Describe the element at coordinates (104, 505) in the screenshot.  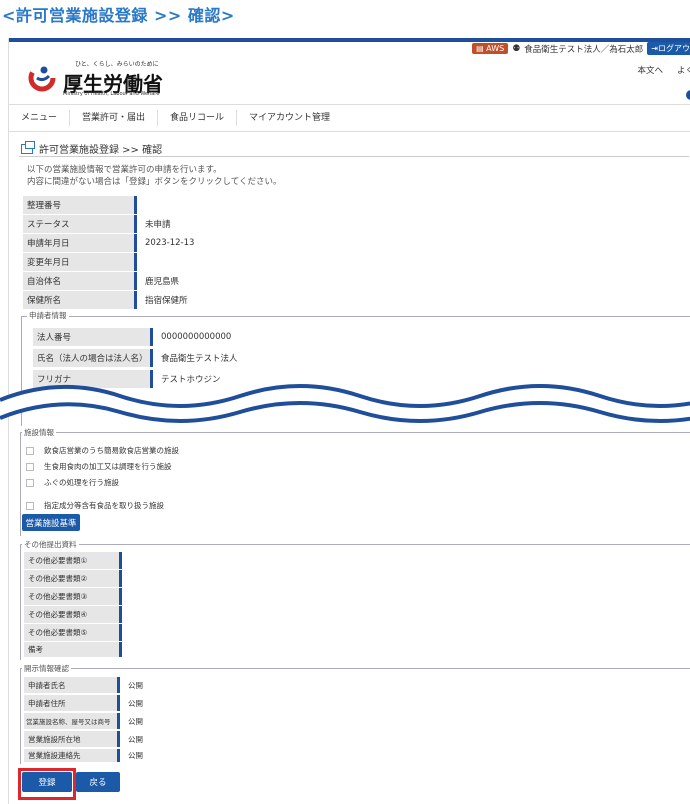
I see `check-label: 指定成分等含有食品を取り扱う施設` at that location.